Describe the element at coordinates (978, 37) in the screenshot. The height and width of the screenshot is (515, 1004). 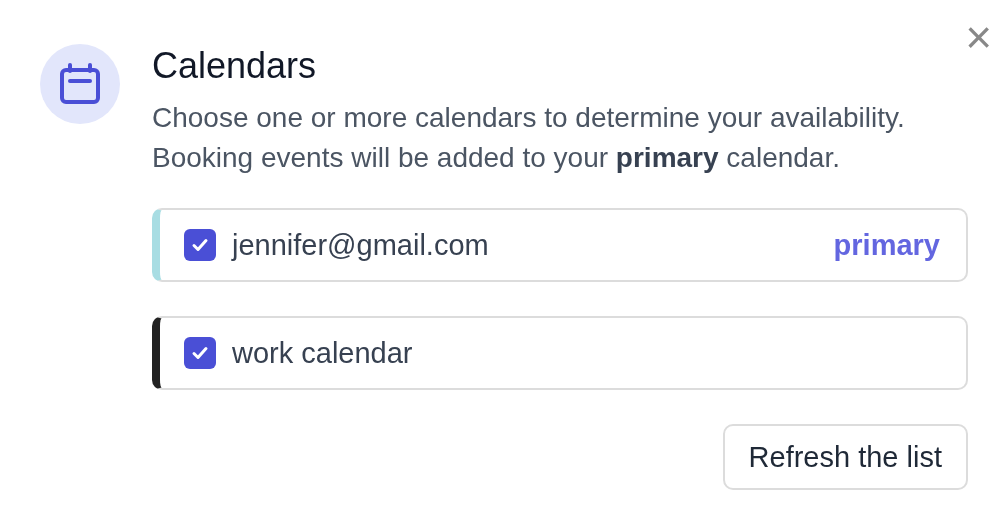
I see `close-button: ×` at that location.